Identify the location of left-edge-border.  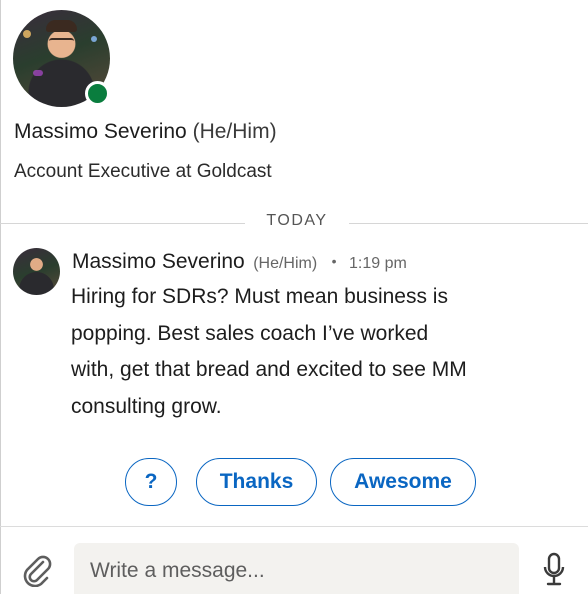
(0, 297).